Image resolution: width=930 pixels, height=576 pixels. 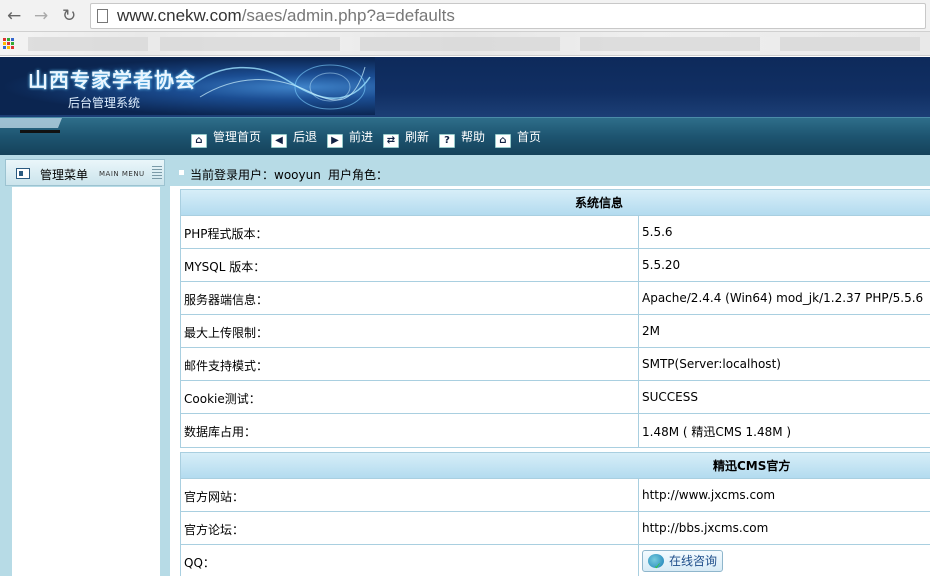 What do you see at coordinates (226, 366) in the screenshot?
I see `row-key: 邮件支持模式：` at bounding box center [226, 366].